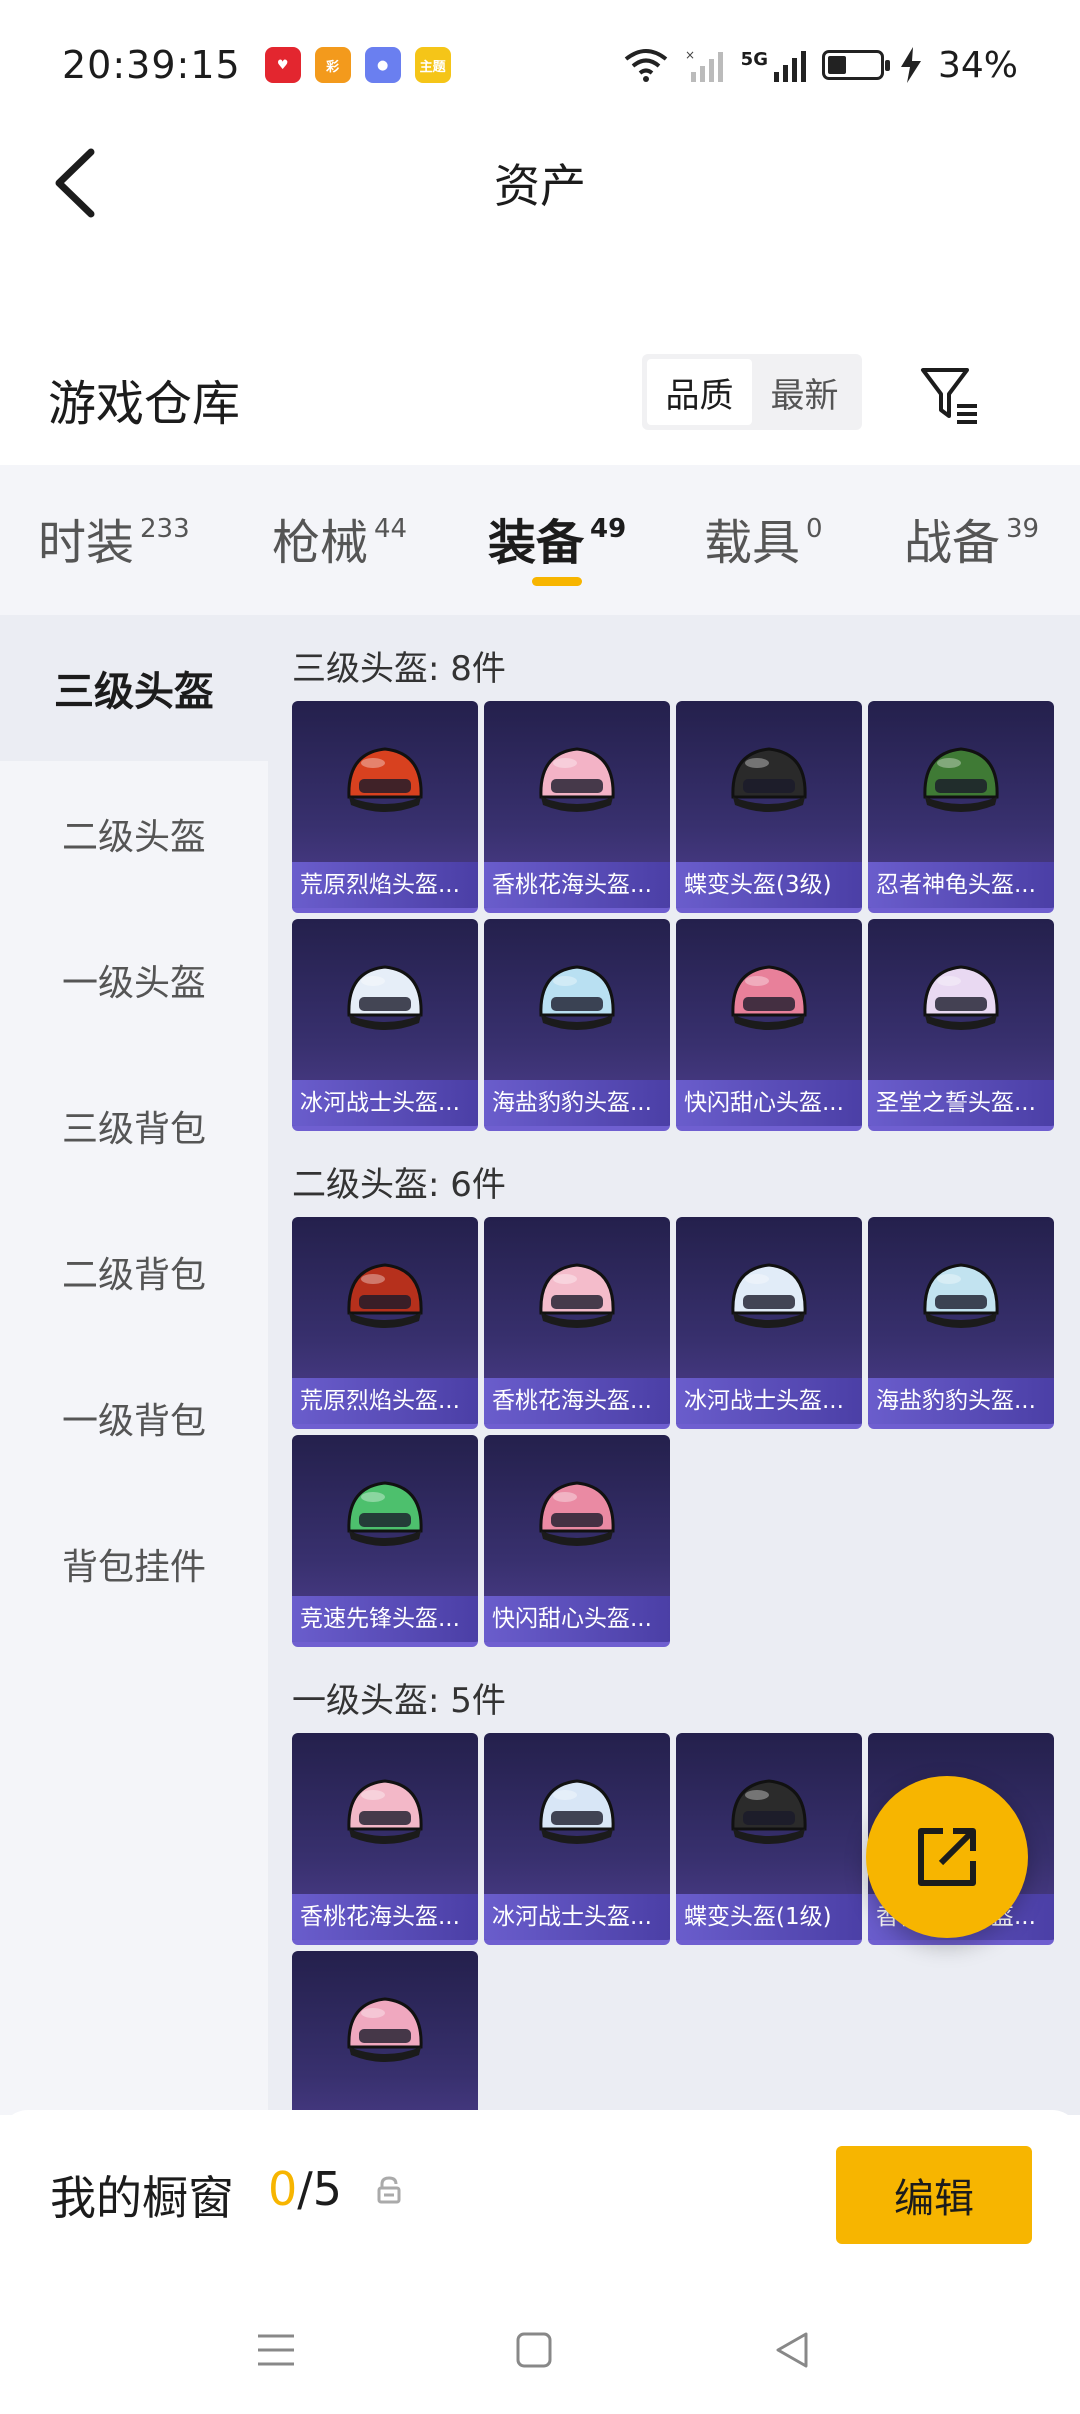 The width and height of the screenshot is (1080, 2414). I want to click on tab-count: 44, so click(391, 529).